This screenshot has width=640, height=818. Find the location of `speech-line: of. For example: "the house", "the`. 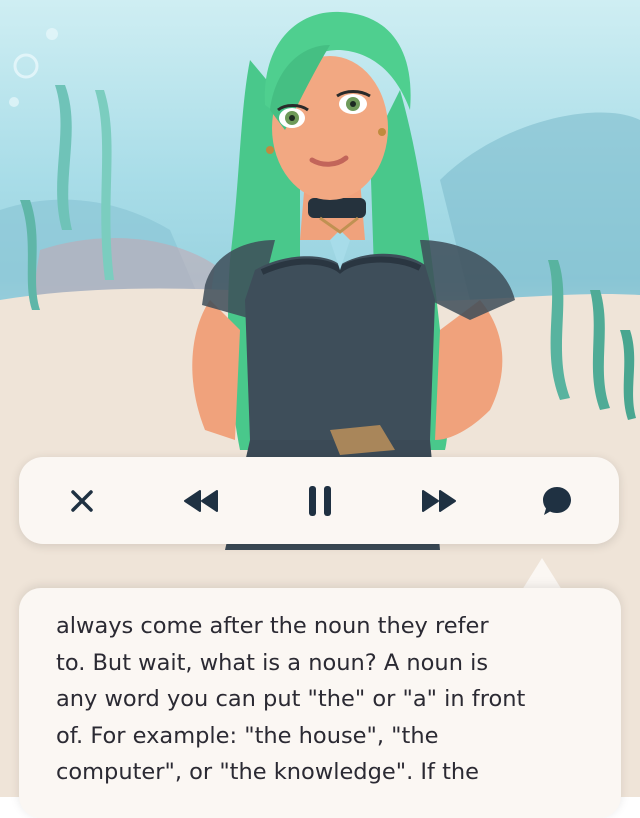

speech-line: of. For example: "the house", "the is located at coordinates (247, 735).